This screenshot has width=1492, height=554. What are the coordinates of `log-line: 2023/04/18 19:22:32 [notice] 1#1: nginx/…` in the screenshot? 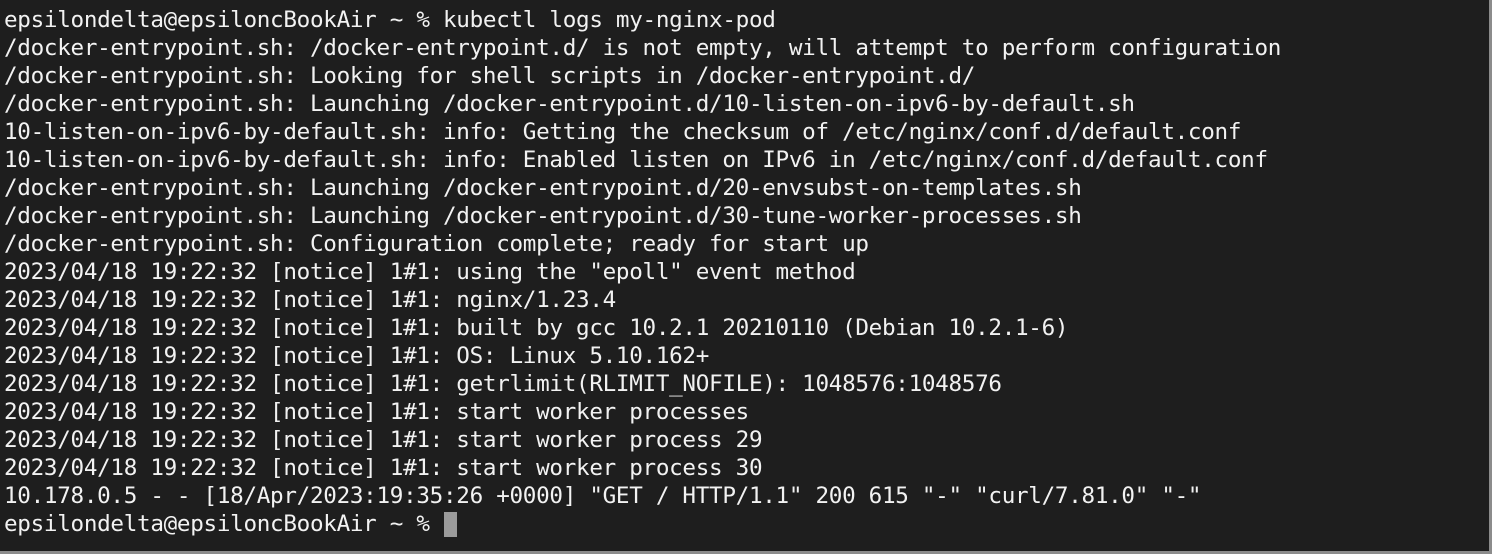 It's located at (310, 300).